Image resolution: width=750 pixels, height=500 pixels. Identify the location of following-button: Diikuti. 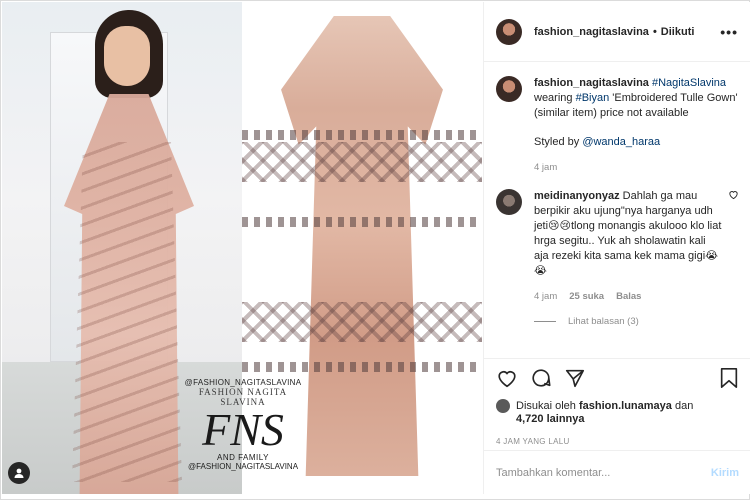
(678, 32).